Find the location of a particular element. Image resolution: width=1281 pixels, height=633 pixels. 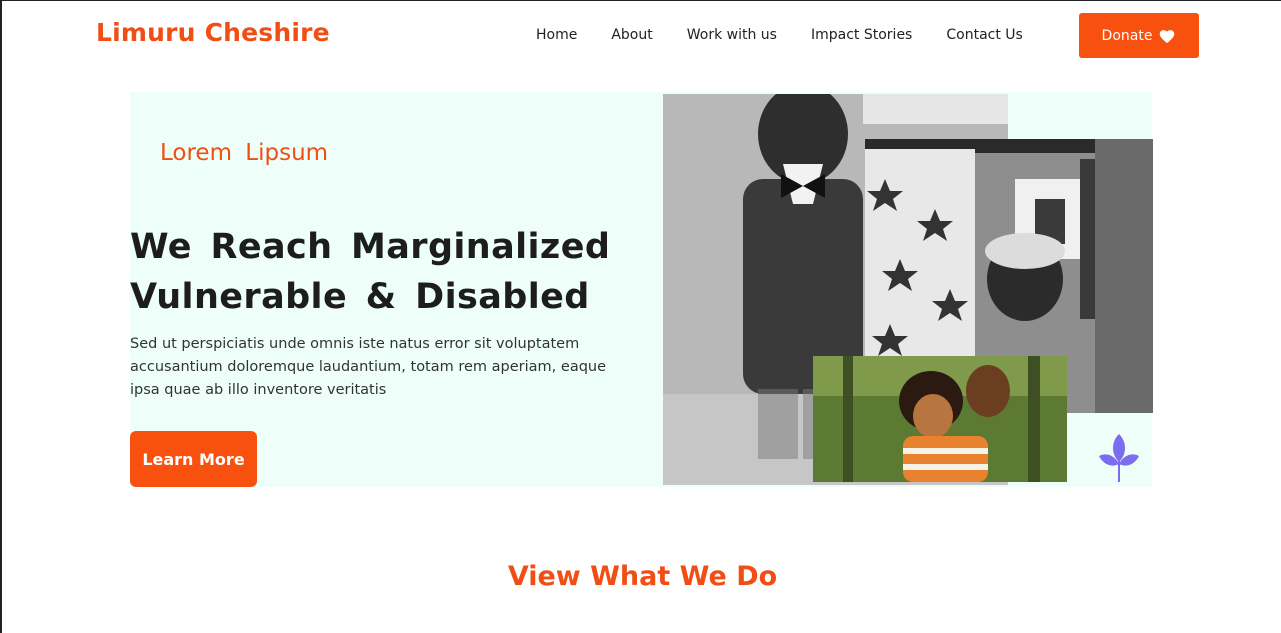

nav-link-about: About is located at coordinates (631, 35).